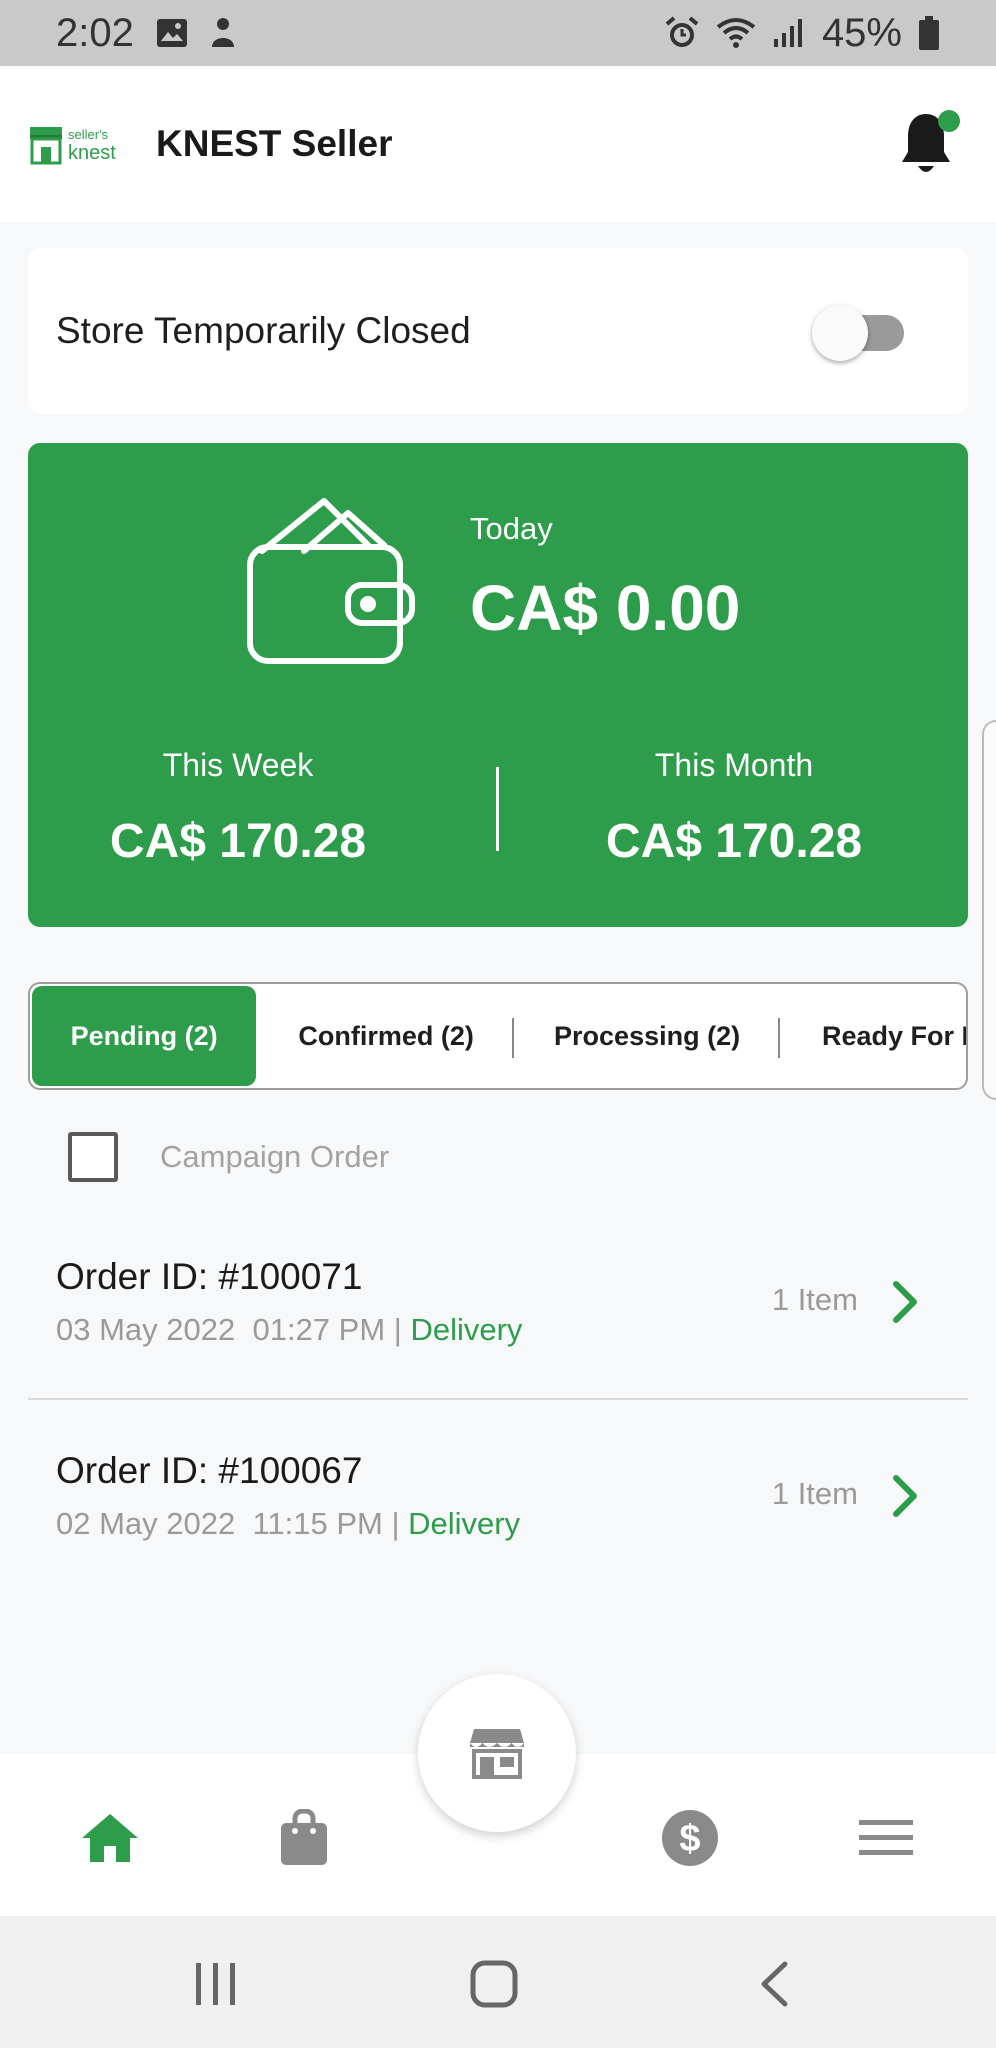 The height and width of the screenshot is (2048, 996). I want to click on tab-processing-label: Processing (2), so click(647, 1035).